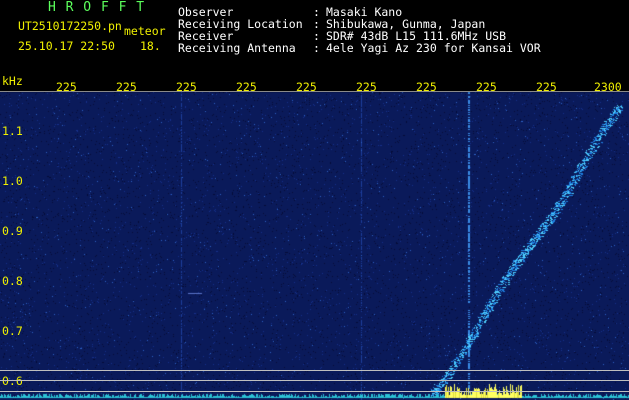 The height and width of the screenshot is (400, 629). Describe the element at coordinates (12, 331) in the screenshot. I see `y-tick: 0.7` at that location.